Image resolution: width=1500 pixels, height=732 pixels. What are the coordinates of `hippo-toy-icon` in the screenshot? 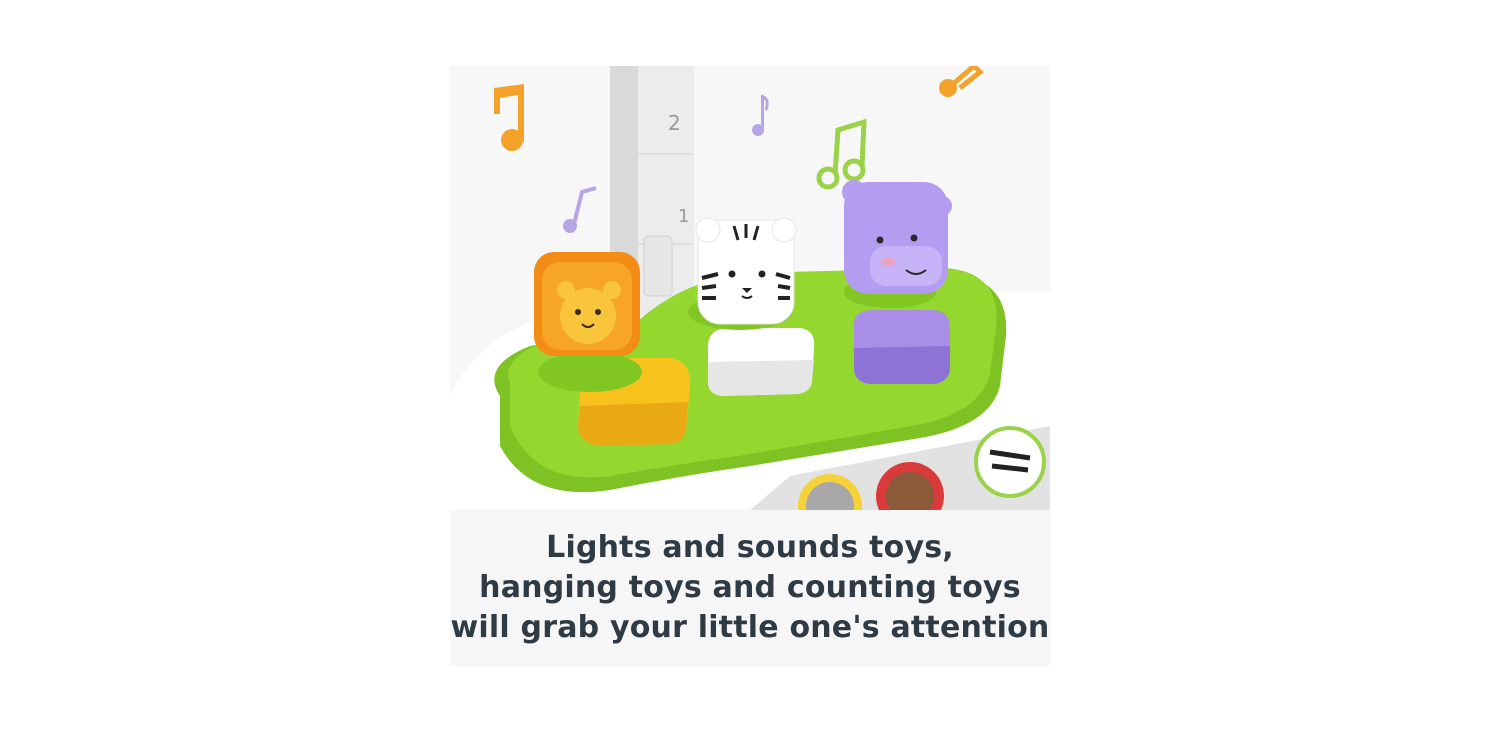 It's located at (897, 237).